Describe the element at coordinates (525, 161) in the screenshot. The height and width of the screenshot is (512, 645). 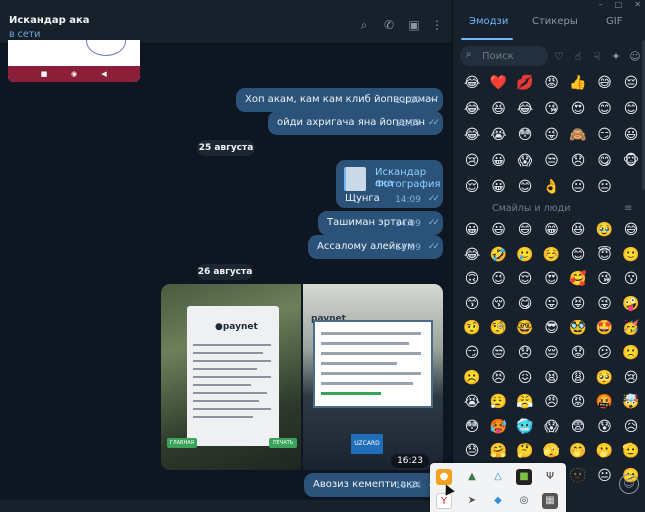
I see `emoji-cell: 😱` at that location.